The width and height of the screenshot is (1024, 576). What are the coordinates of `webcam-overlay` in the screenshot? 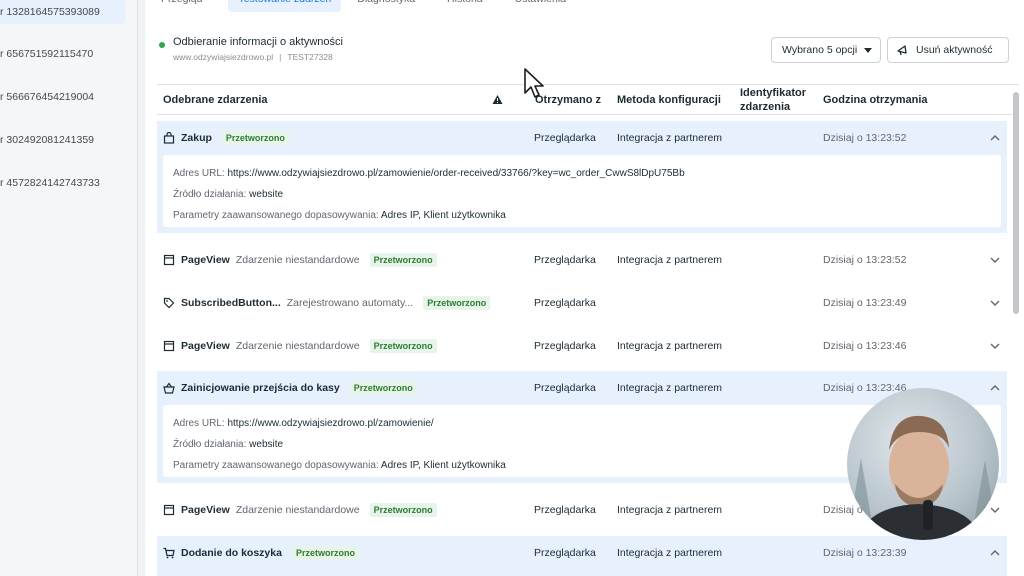 It's located at (923, 464).